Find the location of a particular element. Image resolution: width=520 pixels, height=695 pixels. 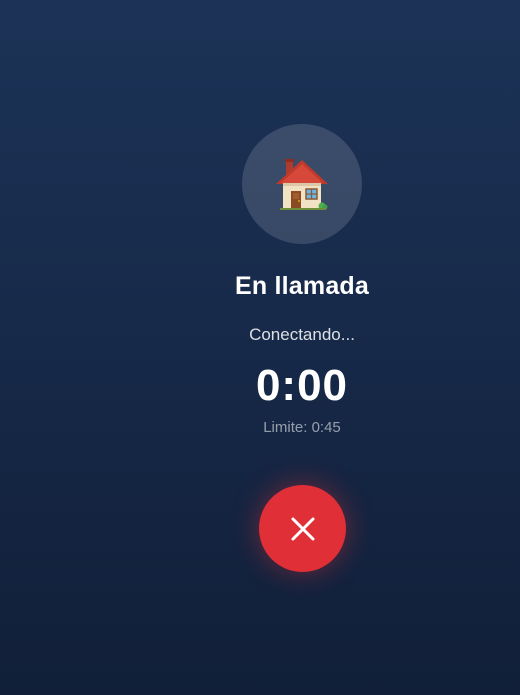

close-icon is located at coordinates (302, 528).